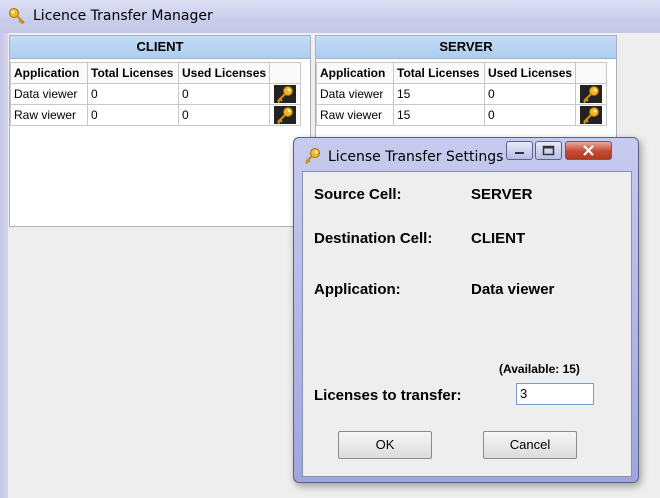  What do you see at coordinates (555, 394) in the screenshot?
I see `licenses-to-transfer-input: 3` at bounding box center [555, 394].